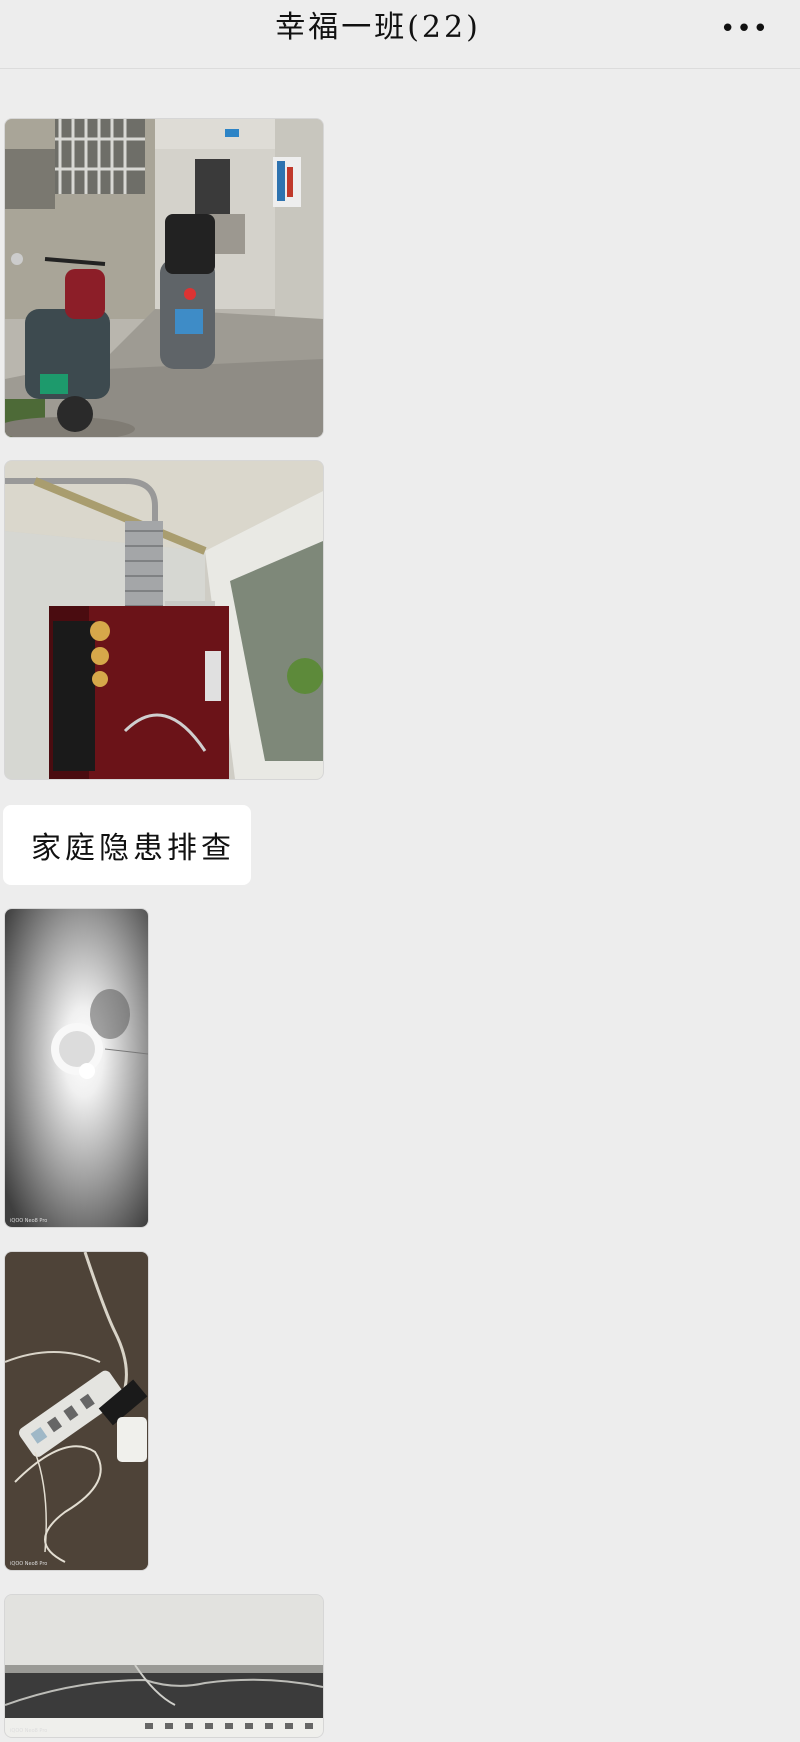 The height and width of the screenshot is (1742, 800). I want to click on image-message-3: iQOO Neo8 Pro, so click(76, 1068).